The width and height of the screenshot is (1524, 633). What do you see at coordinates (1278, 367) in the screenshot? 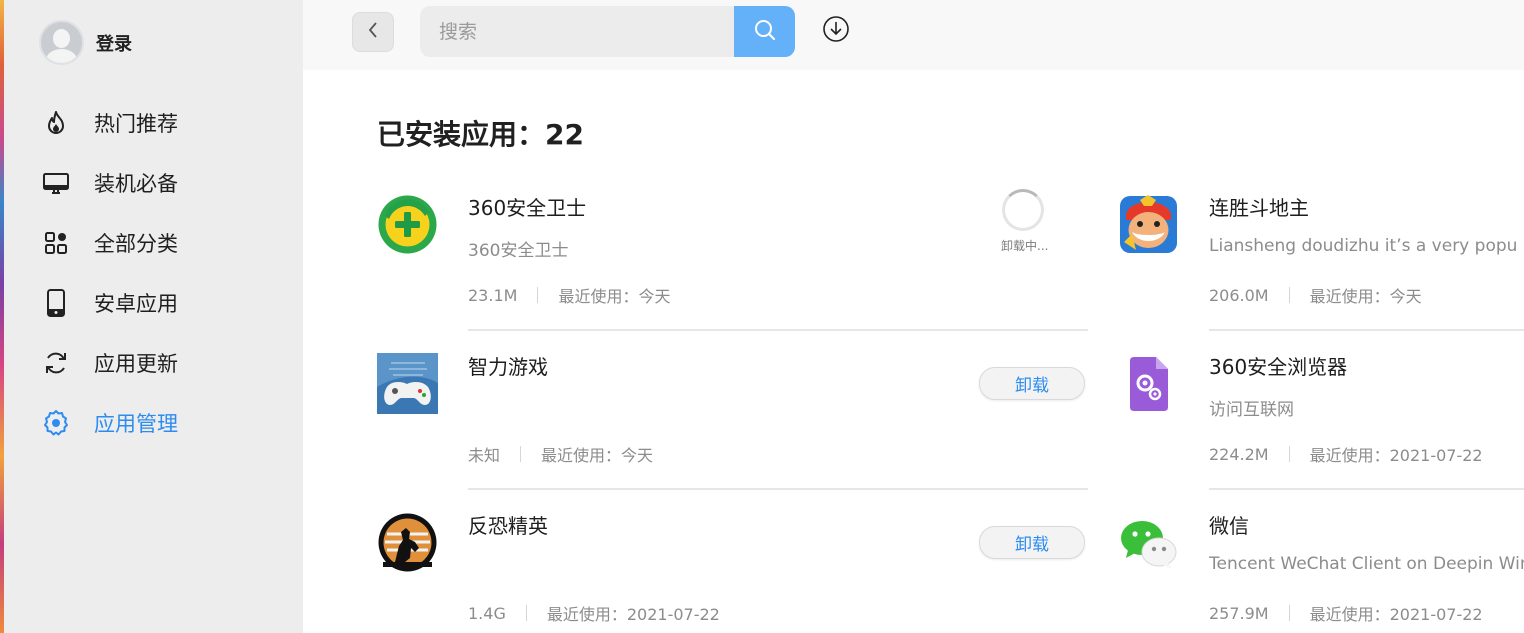
I see `app-name: 360安全浏览器` at bounding box center [1278, 367].